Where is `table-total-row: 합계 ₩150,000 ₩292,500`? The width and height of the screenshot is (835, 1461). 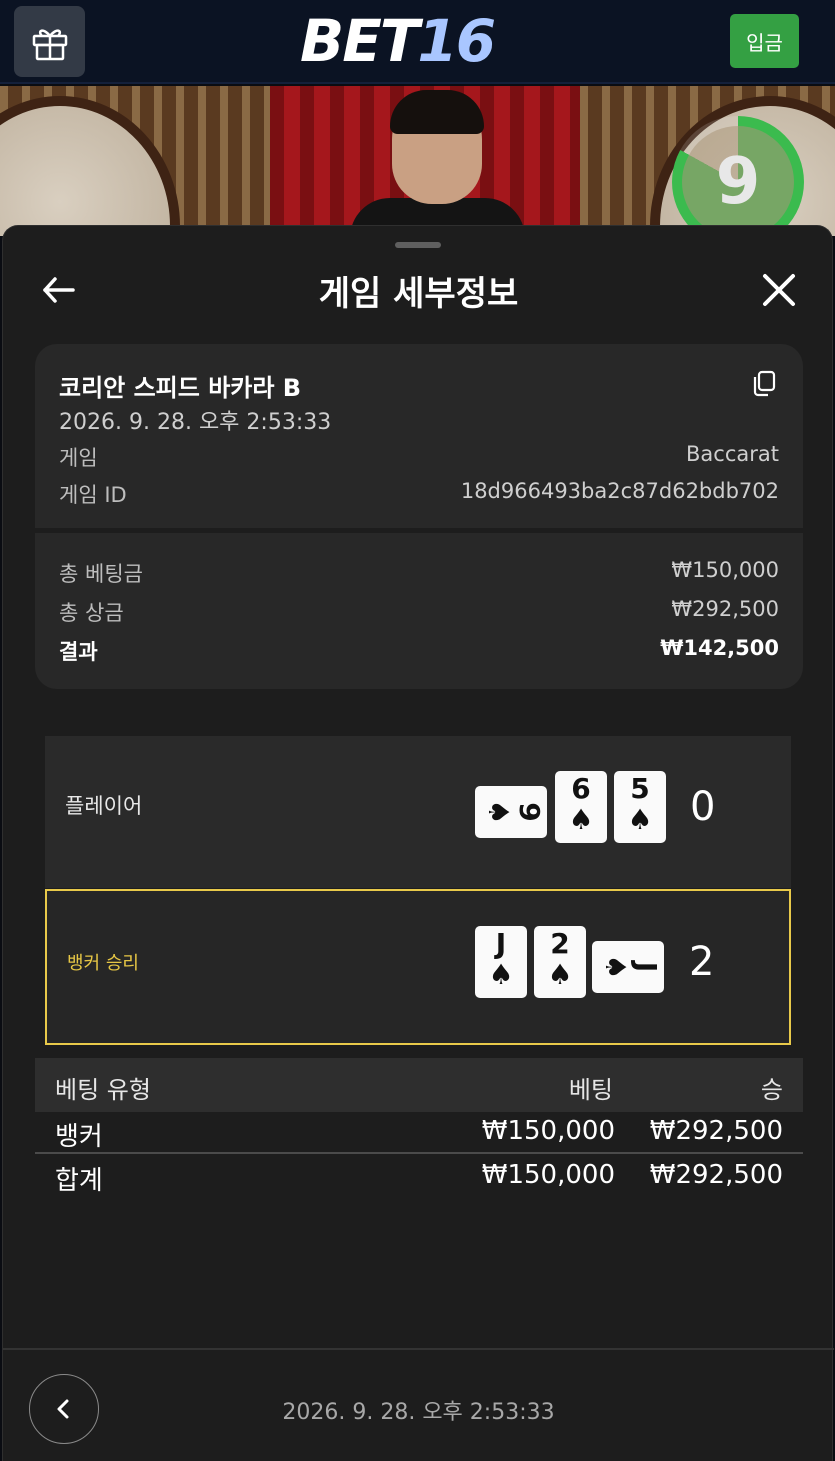 table-total-row: 합계 ₩150,000 ₩292,500 is located at coordinates (419, 1175).